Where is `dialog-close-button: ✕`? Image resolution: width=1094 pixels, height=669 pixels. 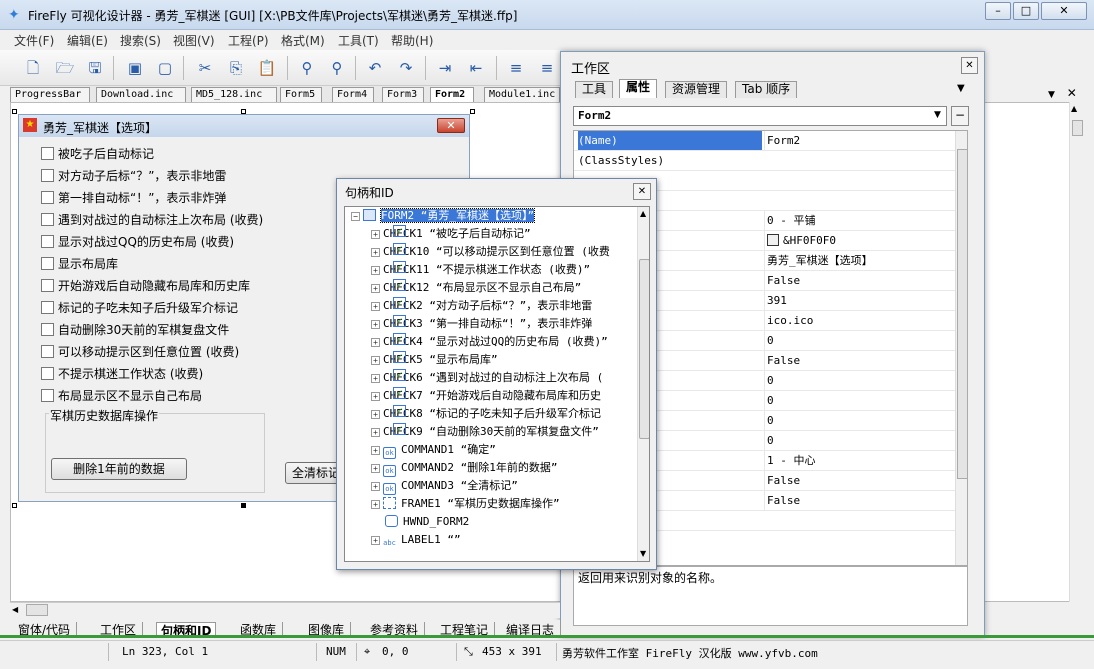
dialog-close-button: ✕ is located at coordinates (642, 191).